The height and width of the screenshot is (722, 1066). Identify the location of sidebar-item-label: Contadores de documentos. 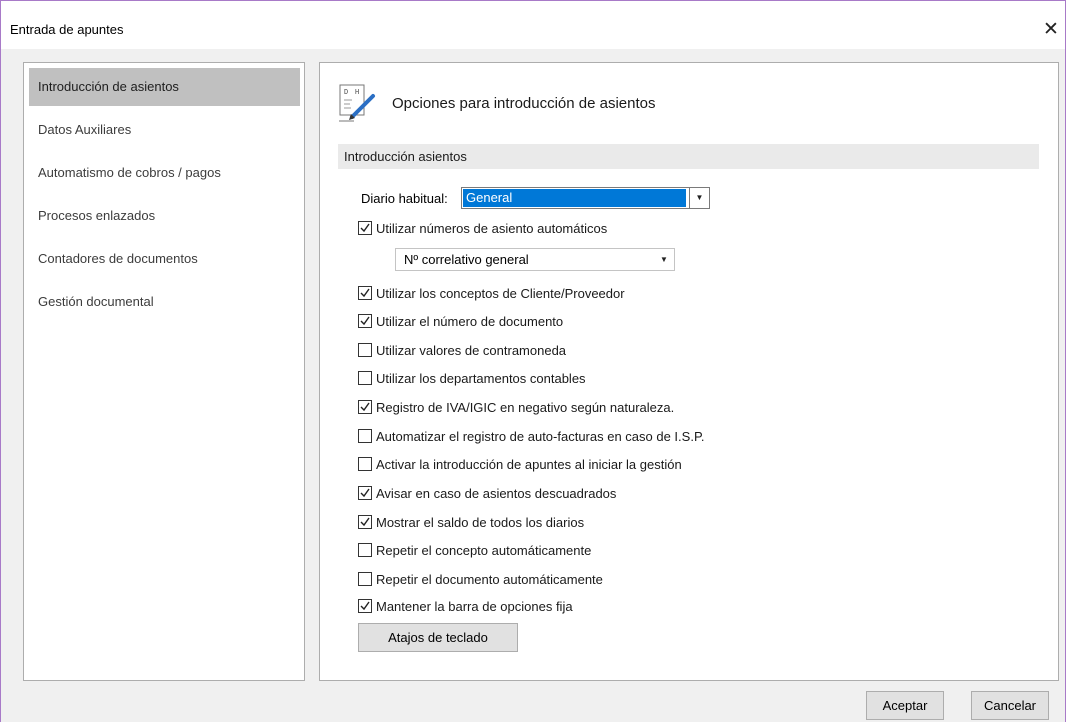
(118, 258).